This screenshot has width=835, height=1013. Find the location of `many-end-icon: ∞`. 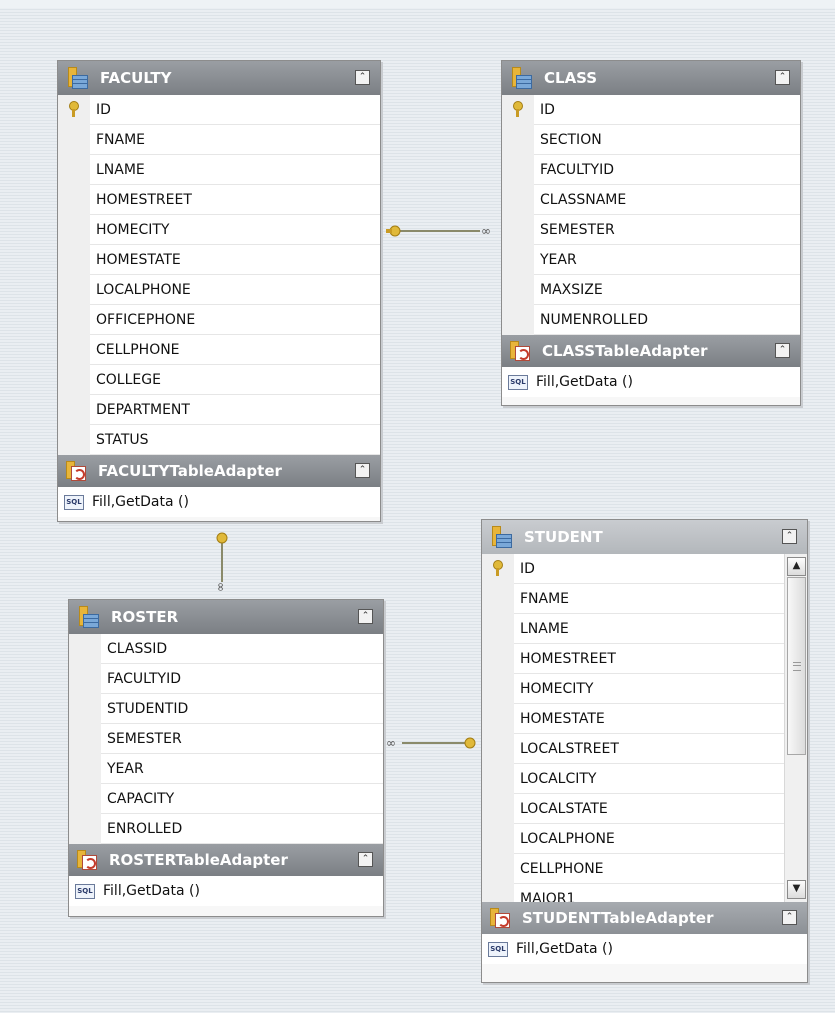

many-end-icon: ∞ is located at coordinates (221, 587).